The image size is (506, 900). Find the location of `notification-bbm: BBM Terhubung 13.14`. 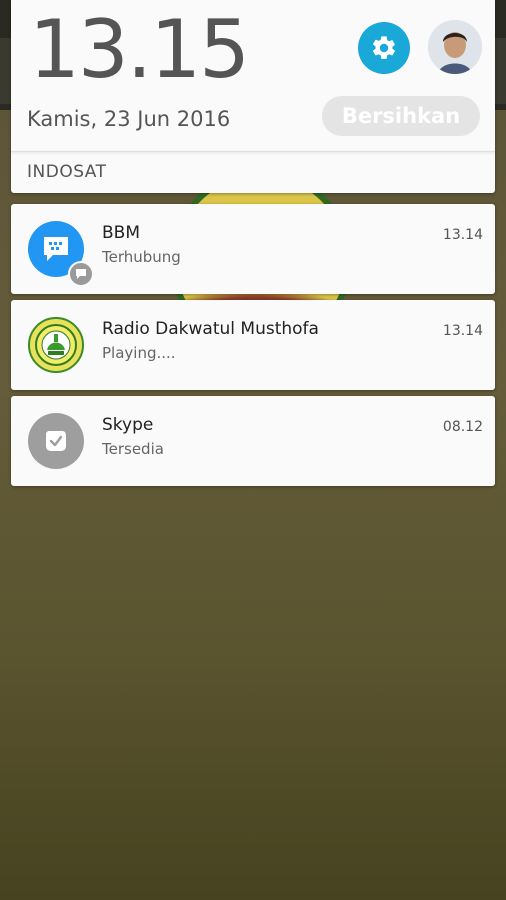

notification-bbm: BBM Terhubung 13.14 is located at coordinates (253, 249).